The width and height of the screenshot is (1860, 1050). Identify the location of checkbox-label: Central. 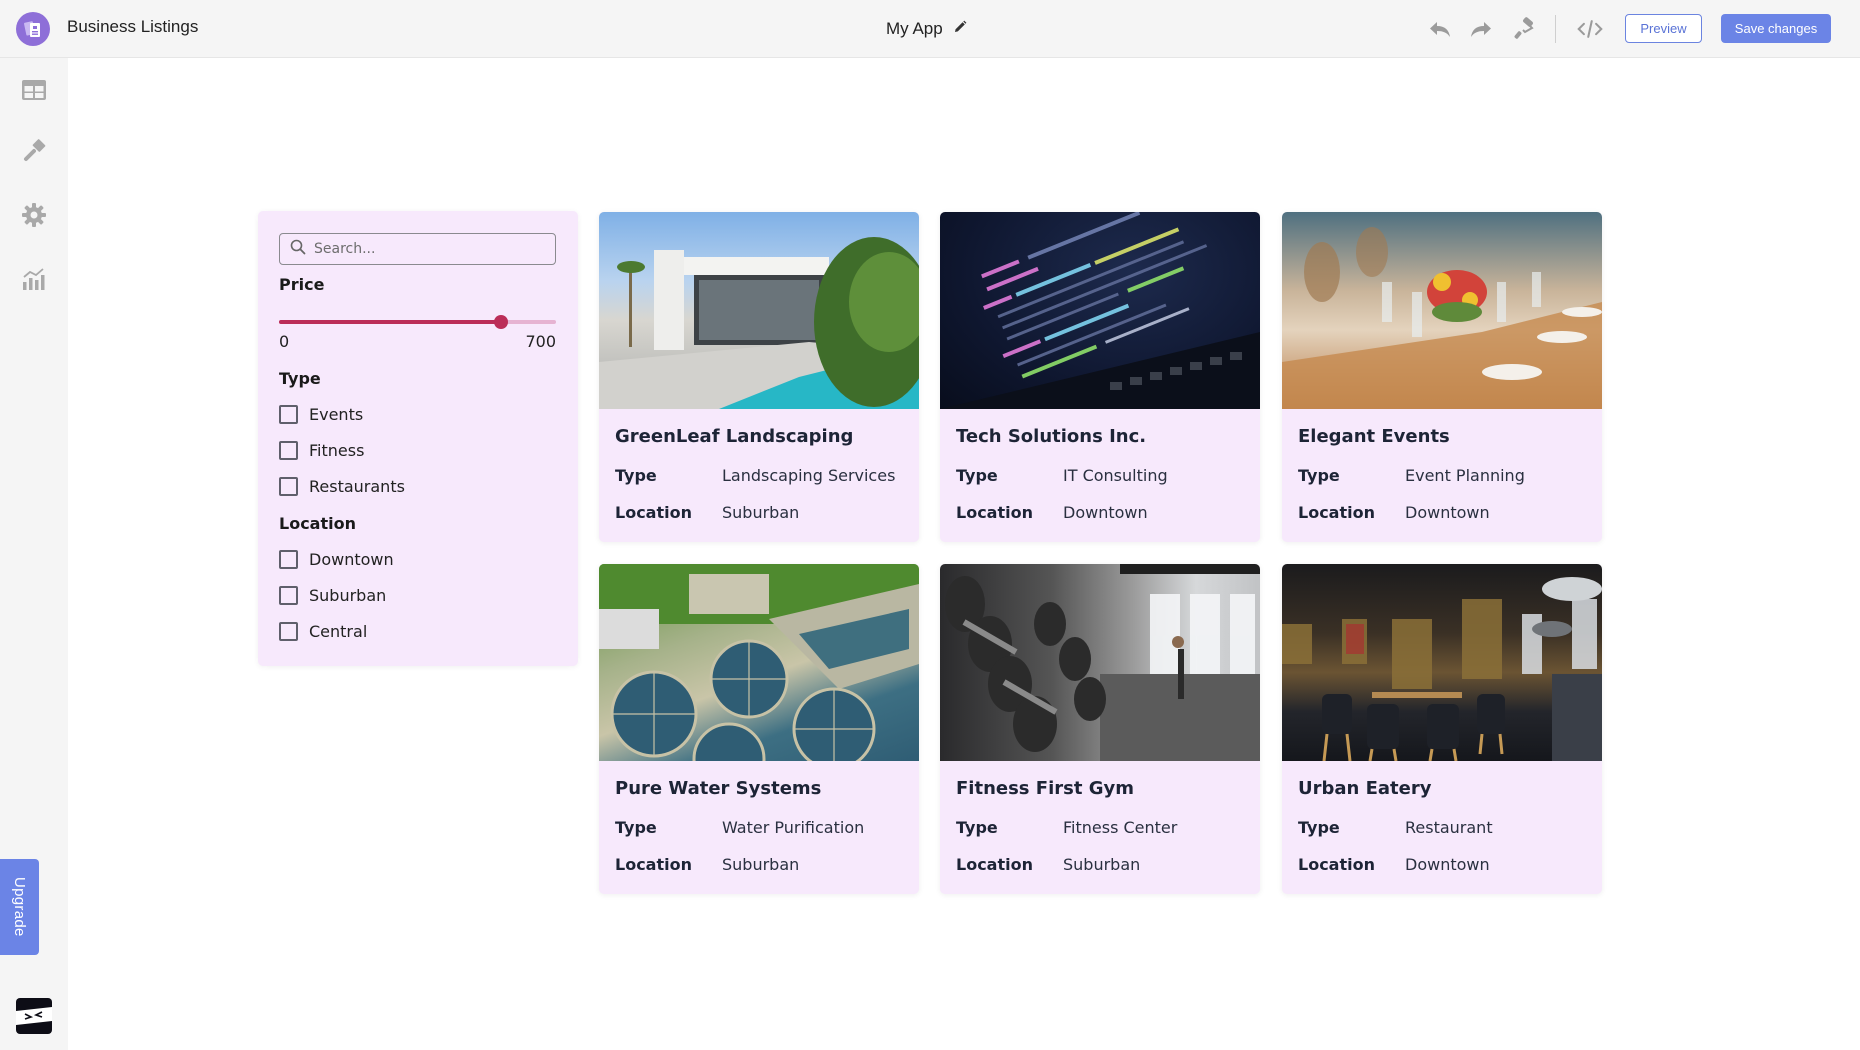
(338, 631).